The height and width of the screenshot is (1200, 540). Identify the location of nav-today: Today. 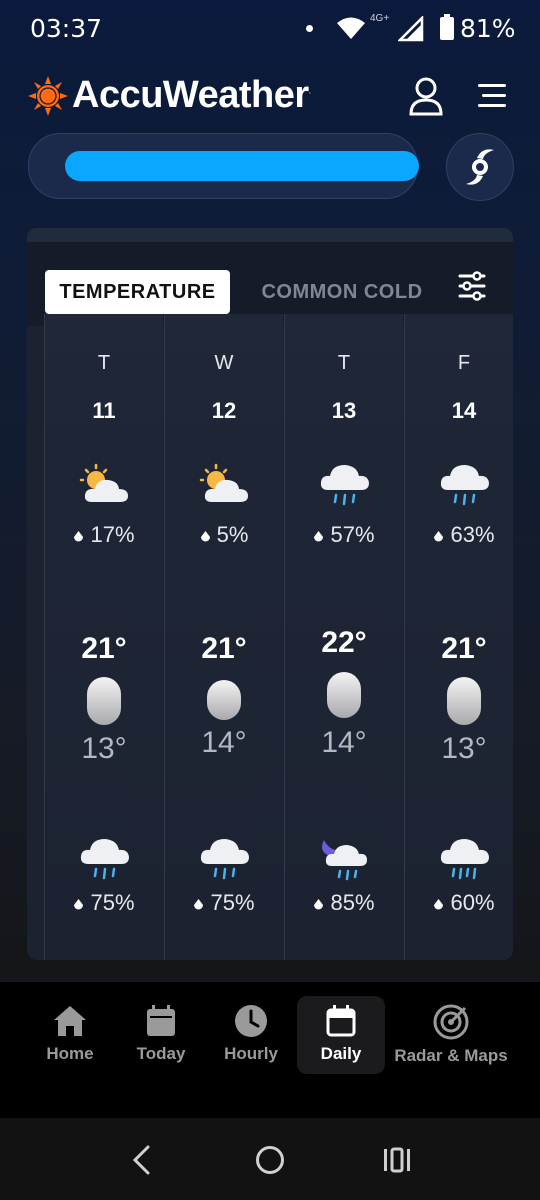
(161, 1035).